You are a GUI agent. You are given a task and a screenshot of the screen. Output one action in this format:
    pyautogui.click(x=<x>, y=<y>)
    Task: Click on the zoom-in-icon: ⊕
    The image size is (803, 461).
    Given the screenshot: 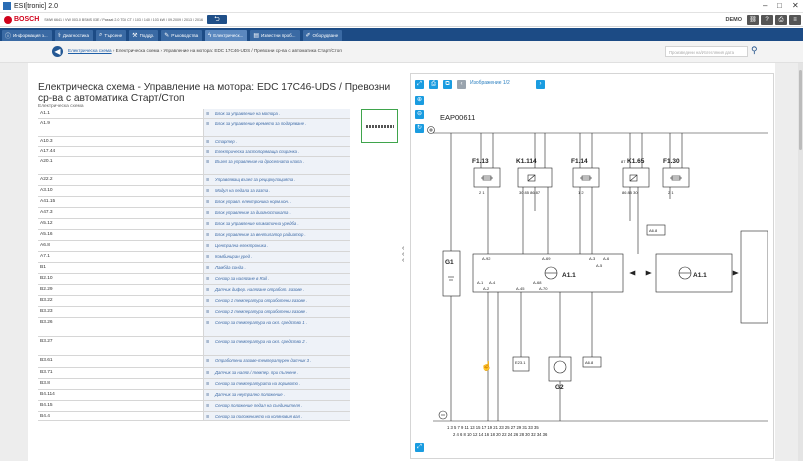 What is the action you would take?
    pyautogui.click(x=419, y=100)
    